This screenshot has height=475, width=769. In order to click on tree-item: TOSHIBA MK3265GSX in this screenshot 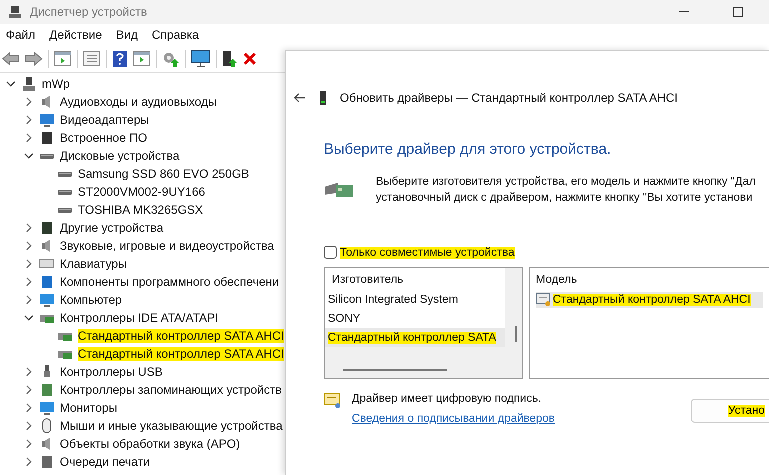, I will do `click(141, 210)`.